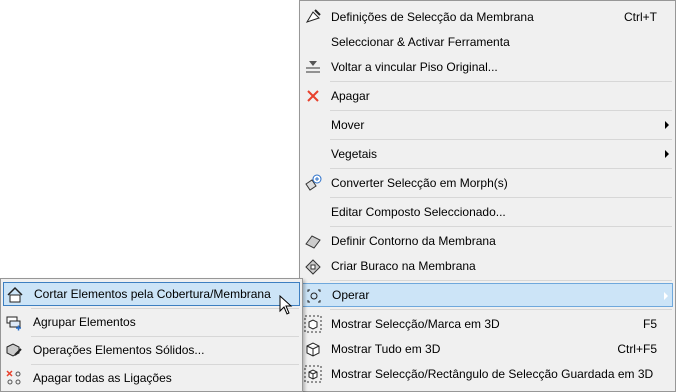 The height and width of the screenshot is (392, 676). I want to click on menu-item-delete: Apagar, so click(487, 96).